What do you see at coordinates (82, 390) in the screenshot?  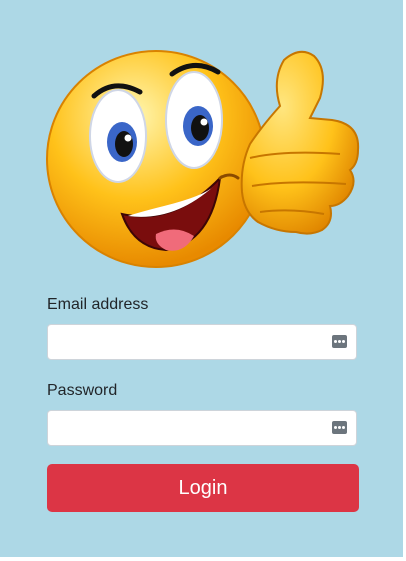 I see `password-label: Password` at bounding box center [82, 390].